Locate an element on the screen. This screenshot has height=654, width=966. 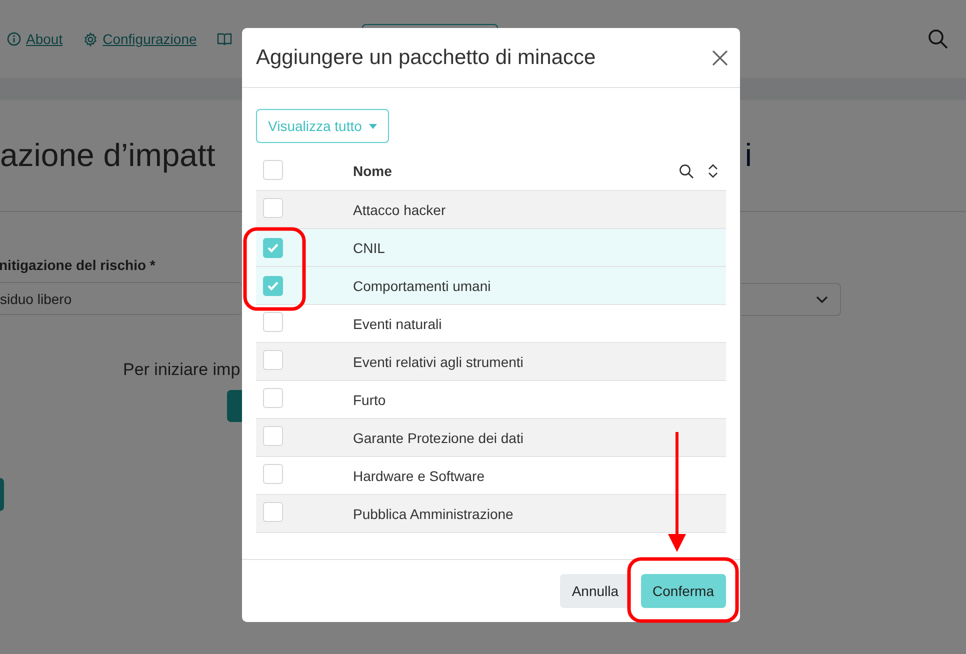
sort-icon is located at coordinates (713, 171).